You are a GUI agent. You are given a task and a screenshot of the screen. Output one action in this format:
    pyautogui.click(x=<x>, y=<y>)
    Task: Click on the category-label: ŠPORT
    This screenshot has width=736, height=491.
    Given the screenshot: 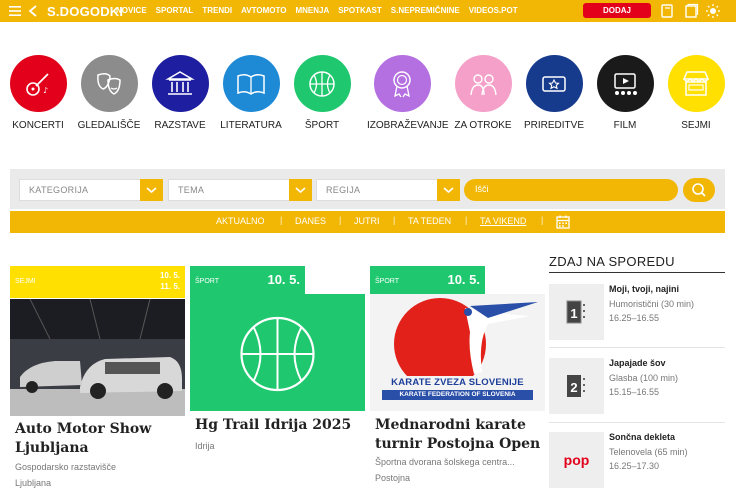 What is the action you would take?
    pyautogui.click(x=322, y=125)
    